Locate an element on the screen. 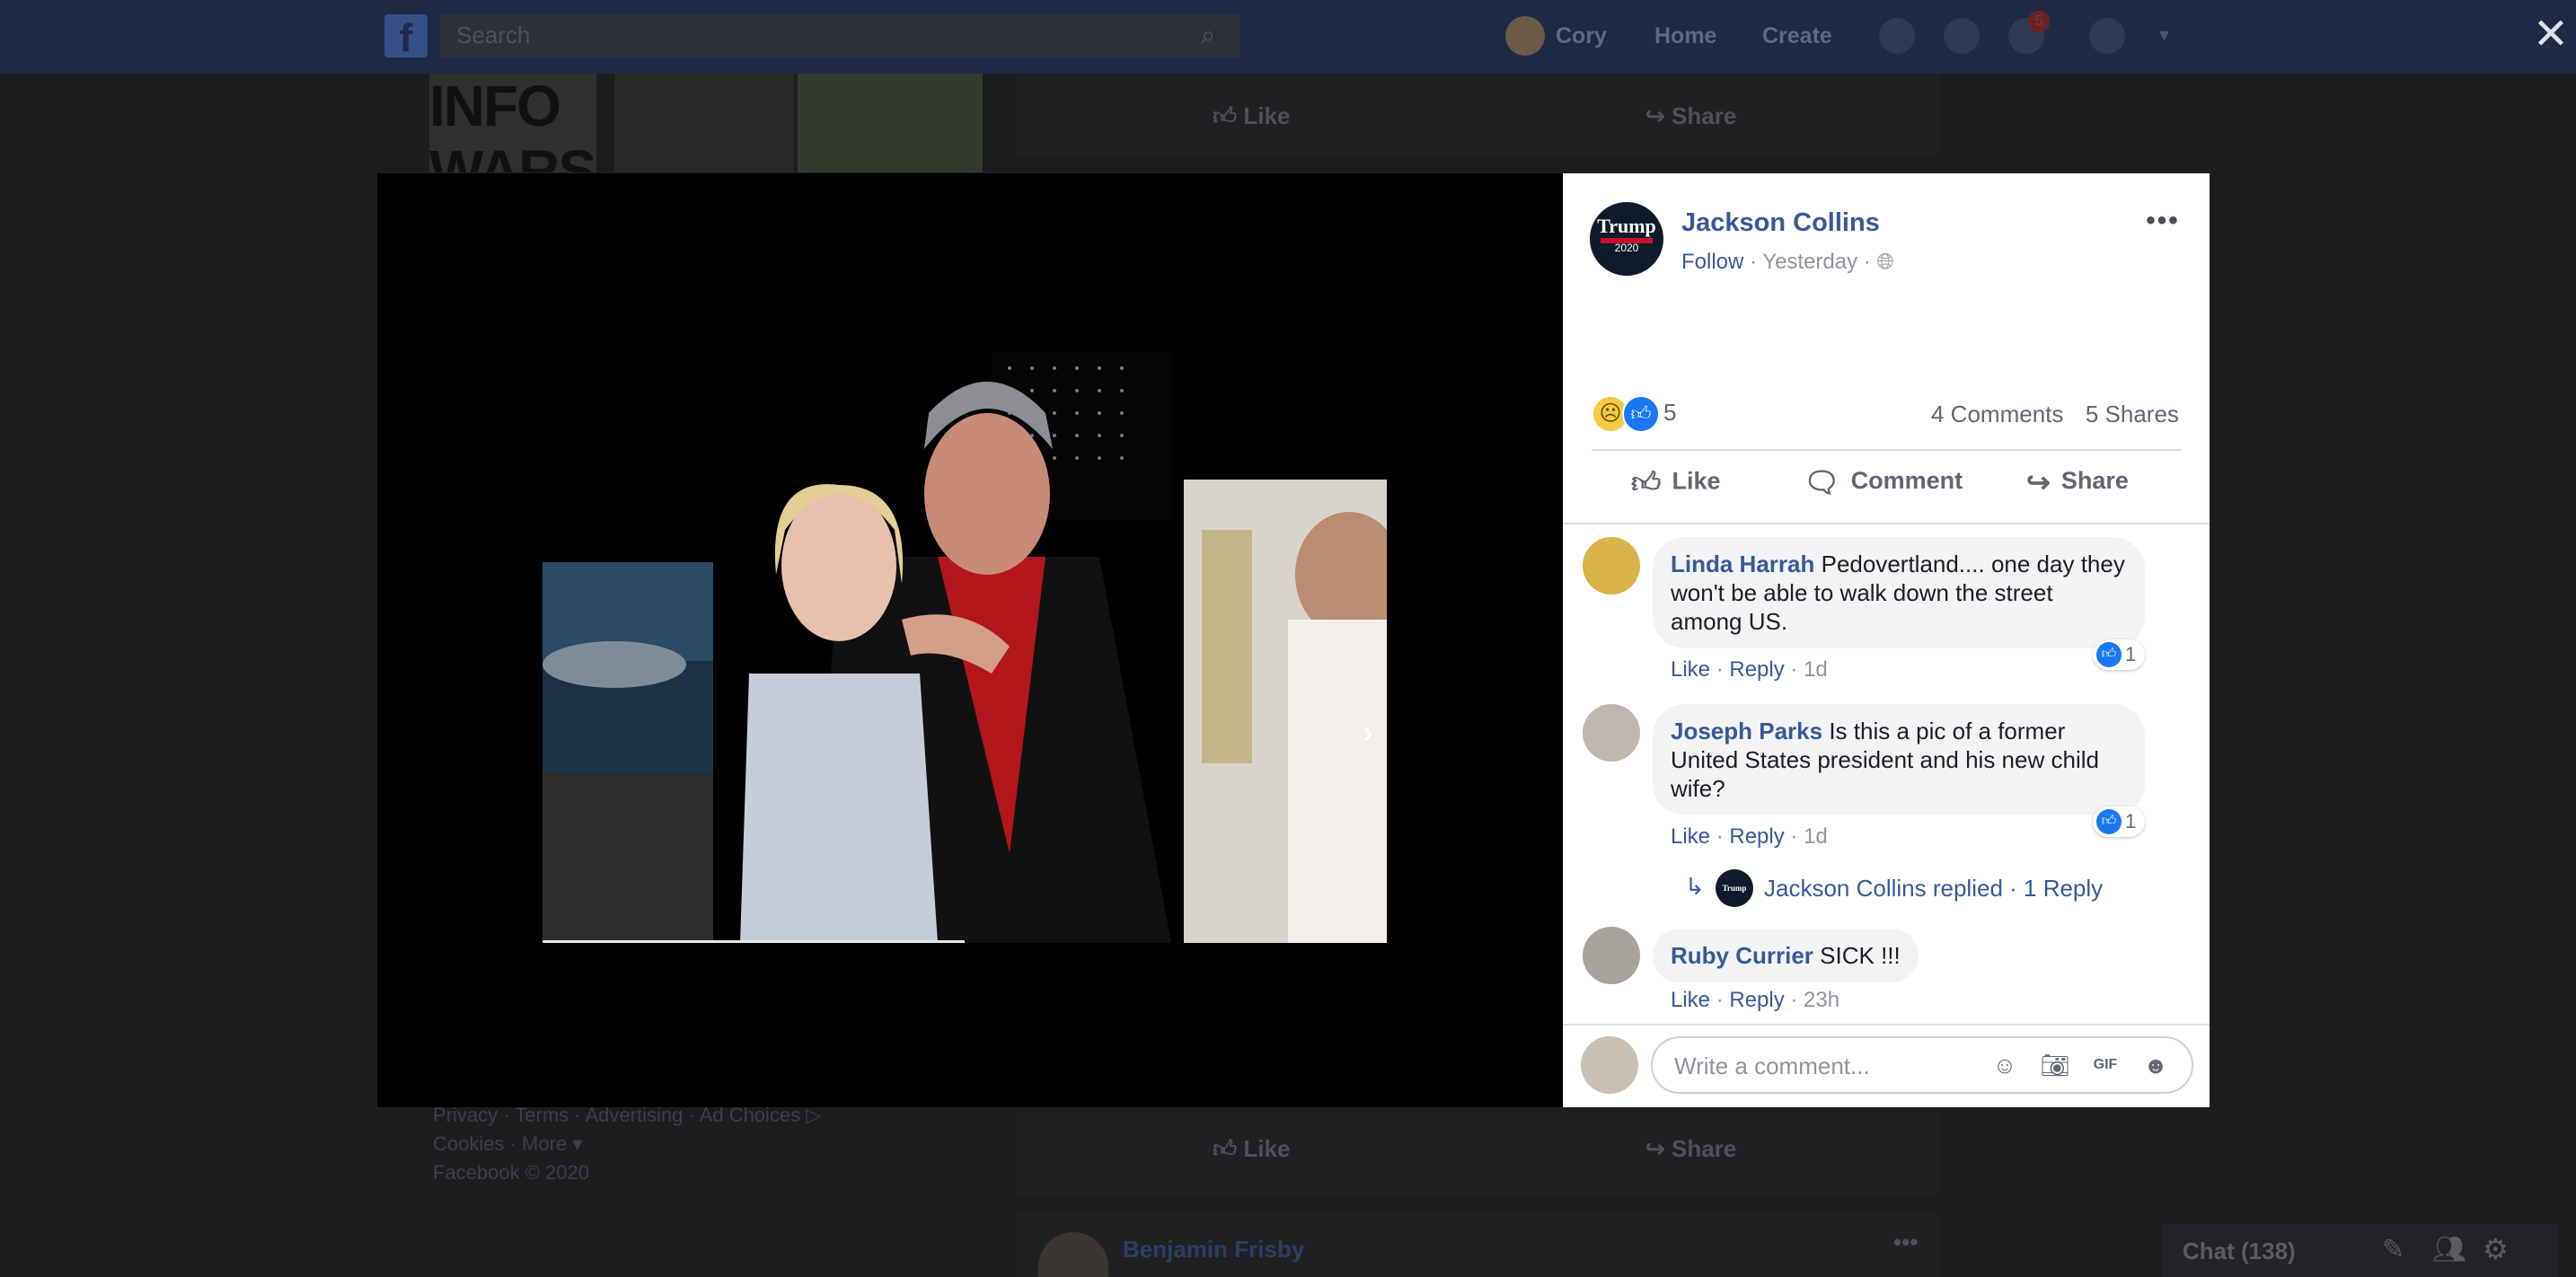 Image resolution: width=2576 pixels, height=1277 pixels. camera-icon: 📷︎ is located at coordinates (2055, 1065).